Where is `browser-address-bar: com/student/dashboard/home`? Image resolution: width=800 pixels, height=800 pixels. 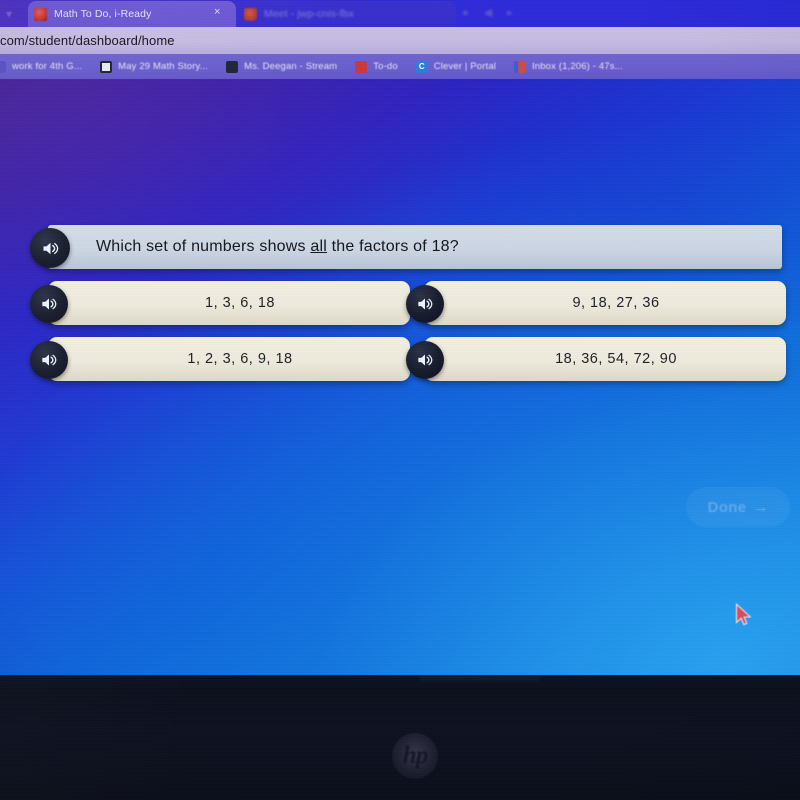 browser-address-bar: com/student/dashboard/home is located at coordinates (400, 40).